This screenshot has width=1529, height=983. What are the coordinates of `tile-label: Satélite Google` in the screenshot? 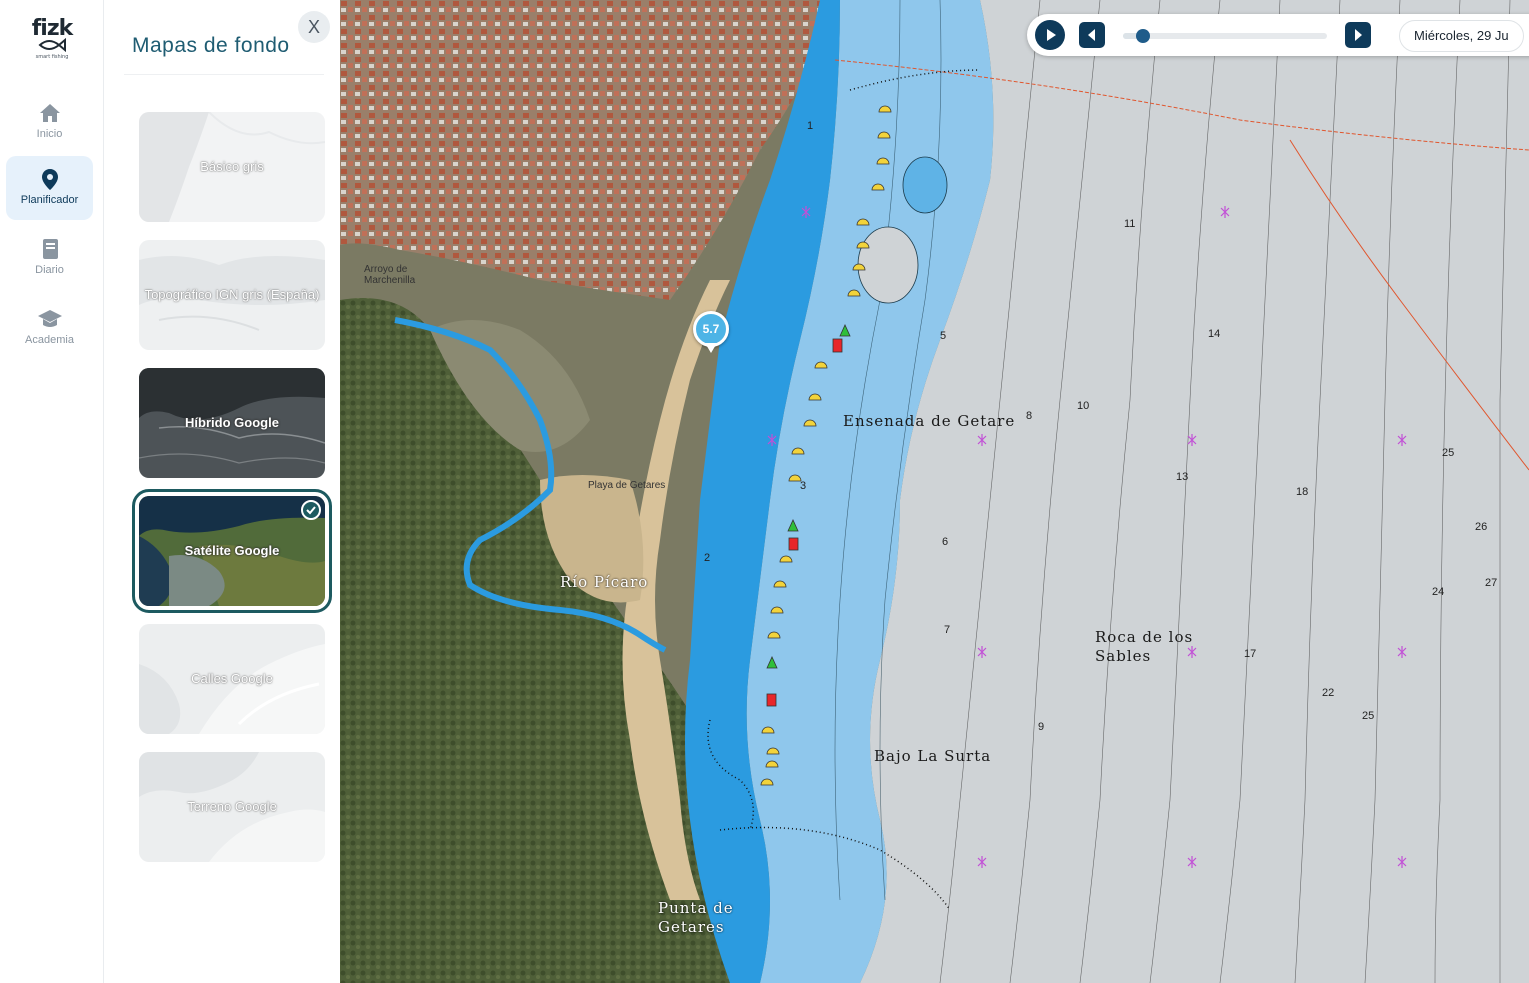 It's located at (232, 550).